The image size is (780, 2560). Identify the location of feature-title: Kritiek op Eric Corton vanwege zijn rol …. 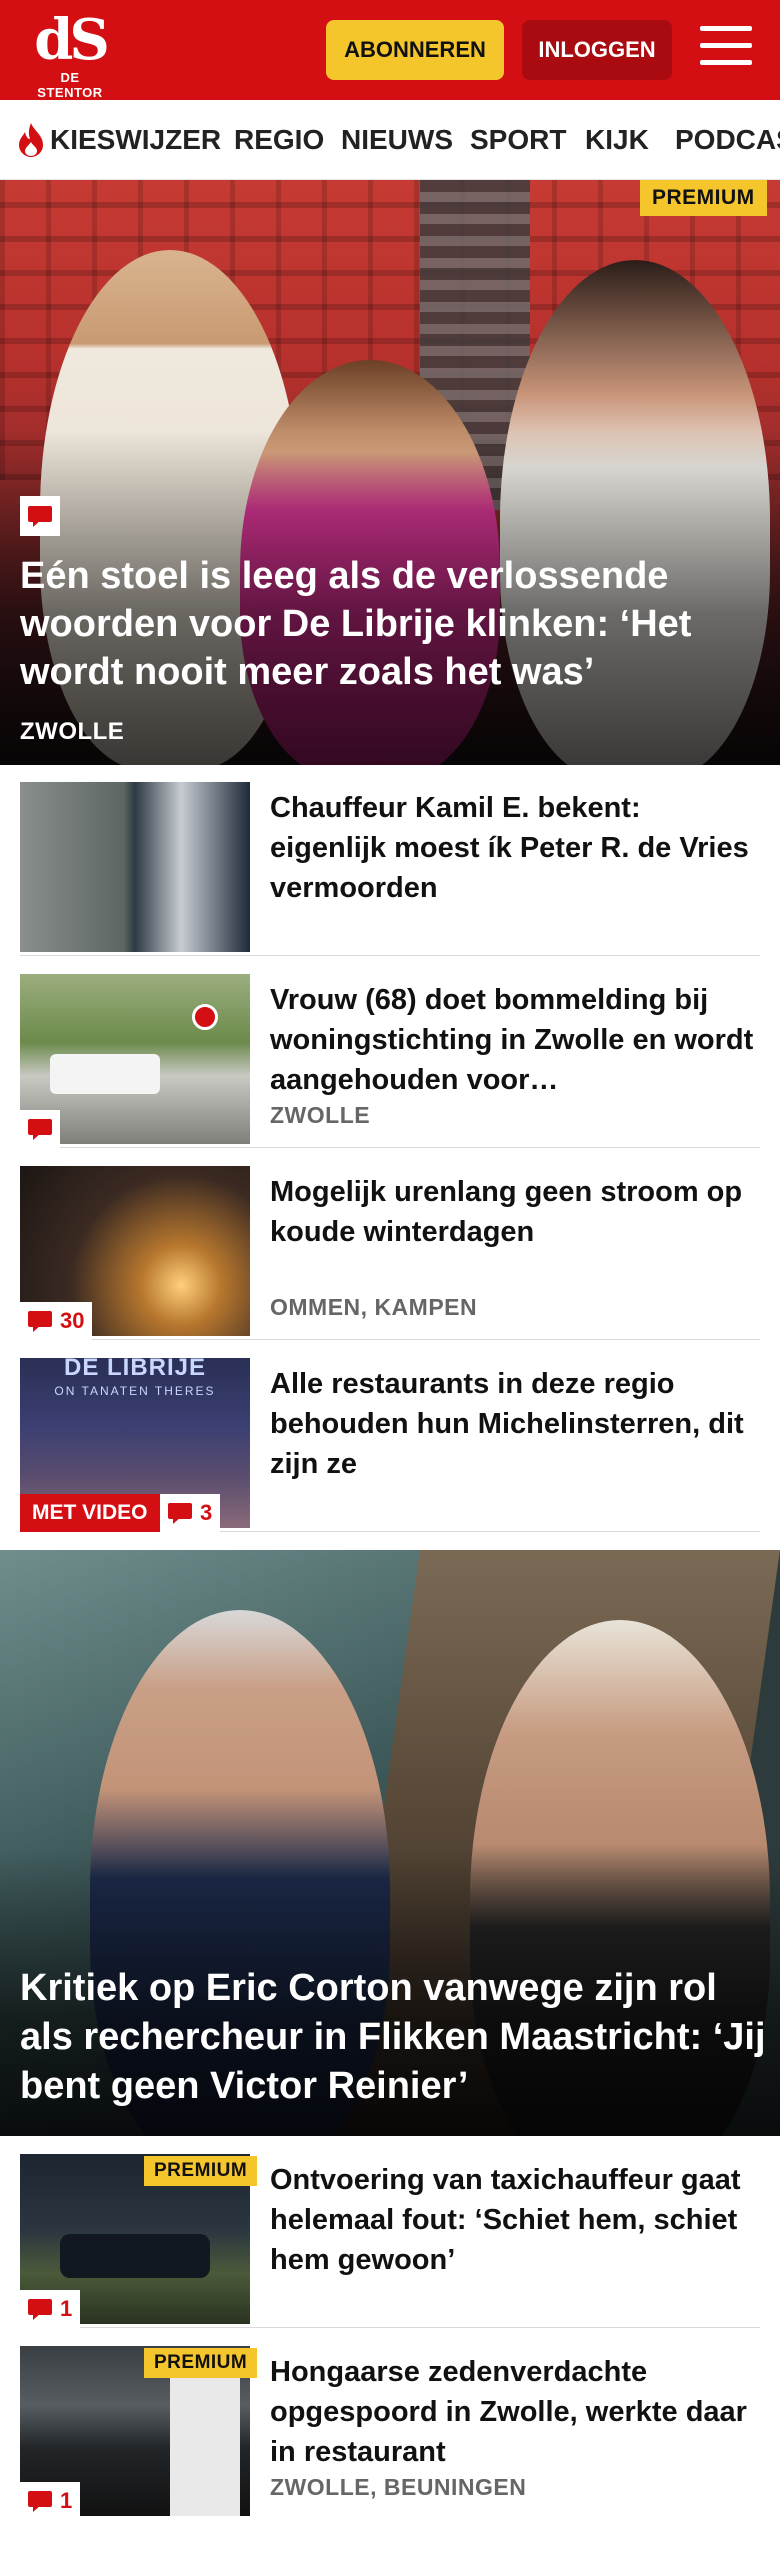
(395, 2037).